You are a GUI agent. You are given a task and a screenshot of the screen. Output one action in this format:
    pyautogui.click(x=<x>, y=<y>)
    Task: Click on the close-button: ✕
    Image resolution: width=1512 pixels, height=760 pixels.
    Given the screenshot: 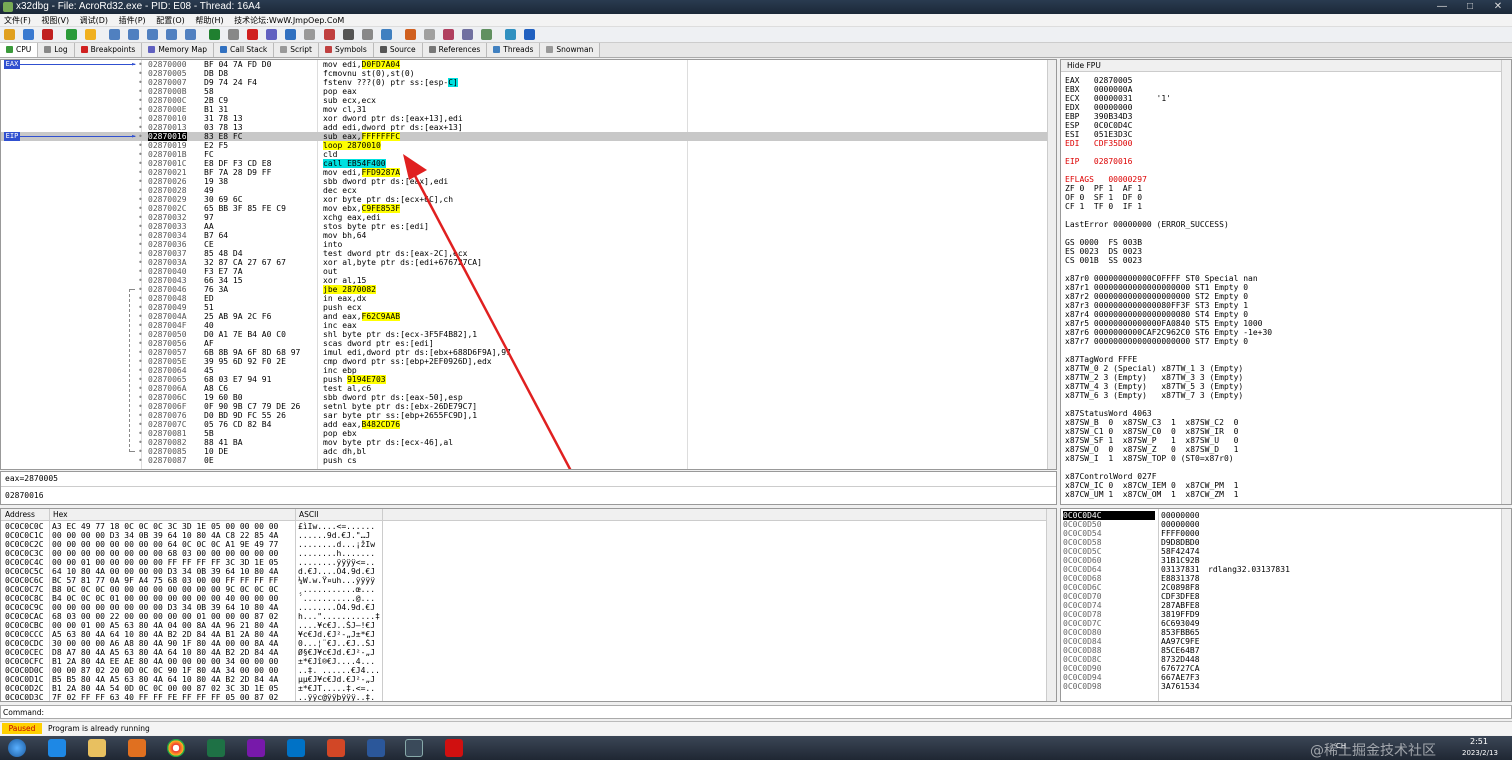 What is the action you would take?
    pyautogui.click(x=1498, y=7)
    